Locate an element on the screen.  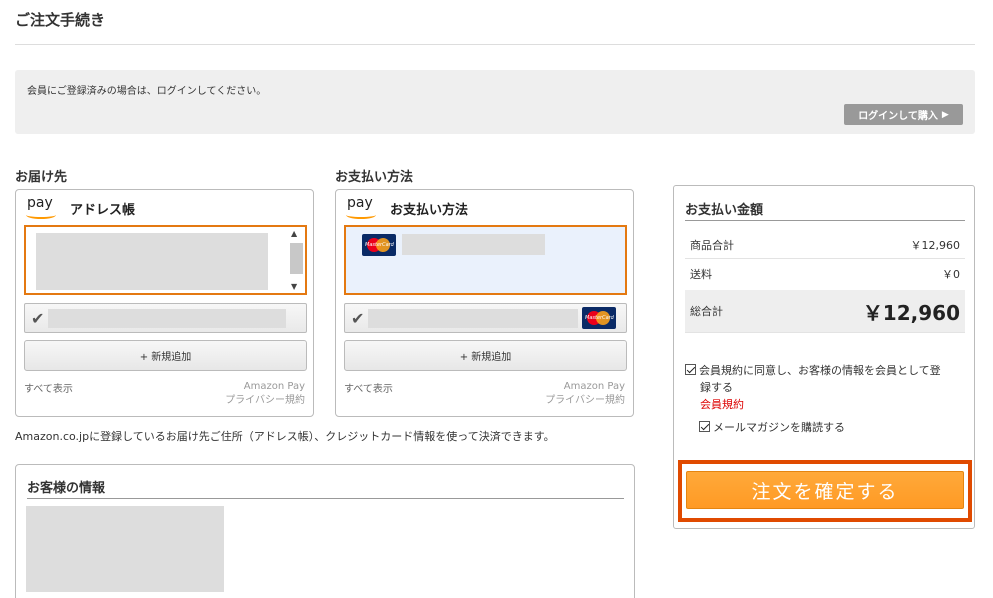
scroll-up-icon: ▲ is located at coordinates (294, 233).